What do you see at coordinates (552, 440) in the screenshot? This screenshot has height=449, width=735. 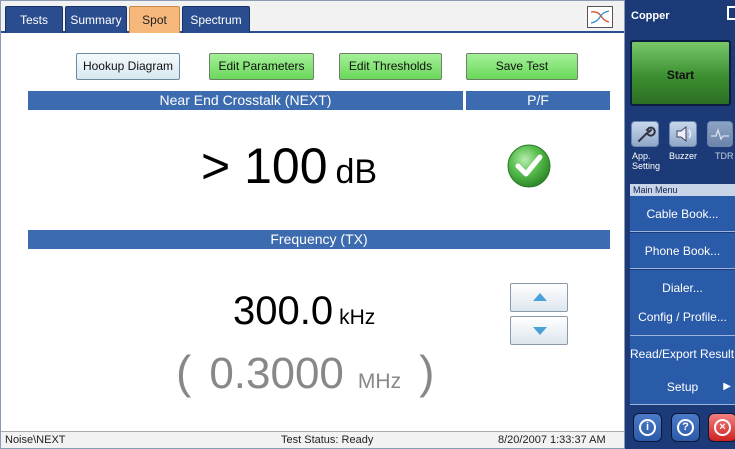 I see `status-timestamp: 8/20/2007 1:33:37 AM` at bounding box center [552, 440].